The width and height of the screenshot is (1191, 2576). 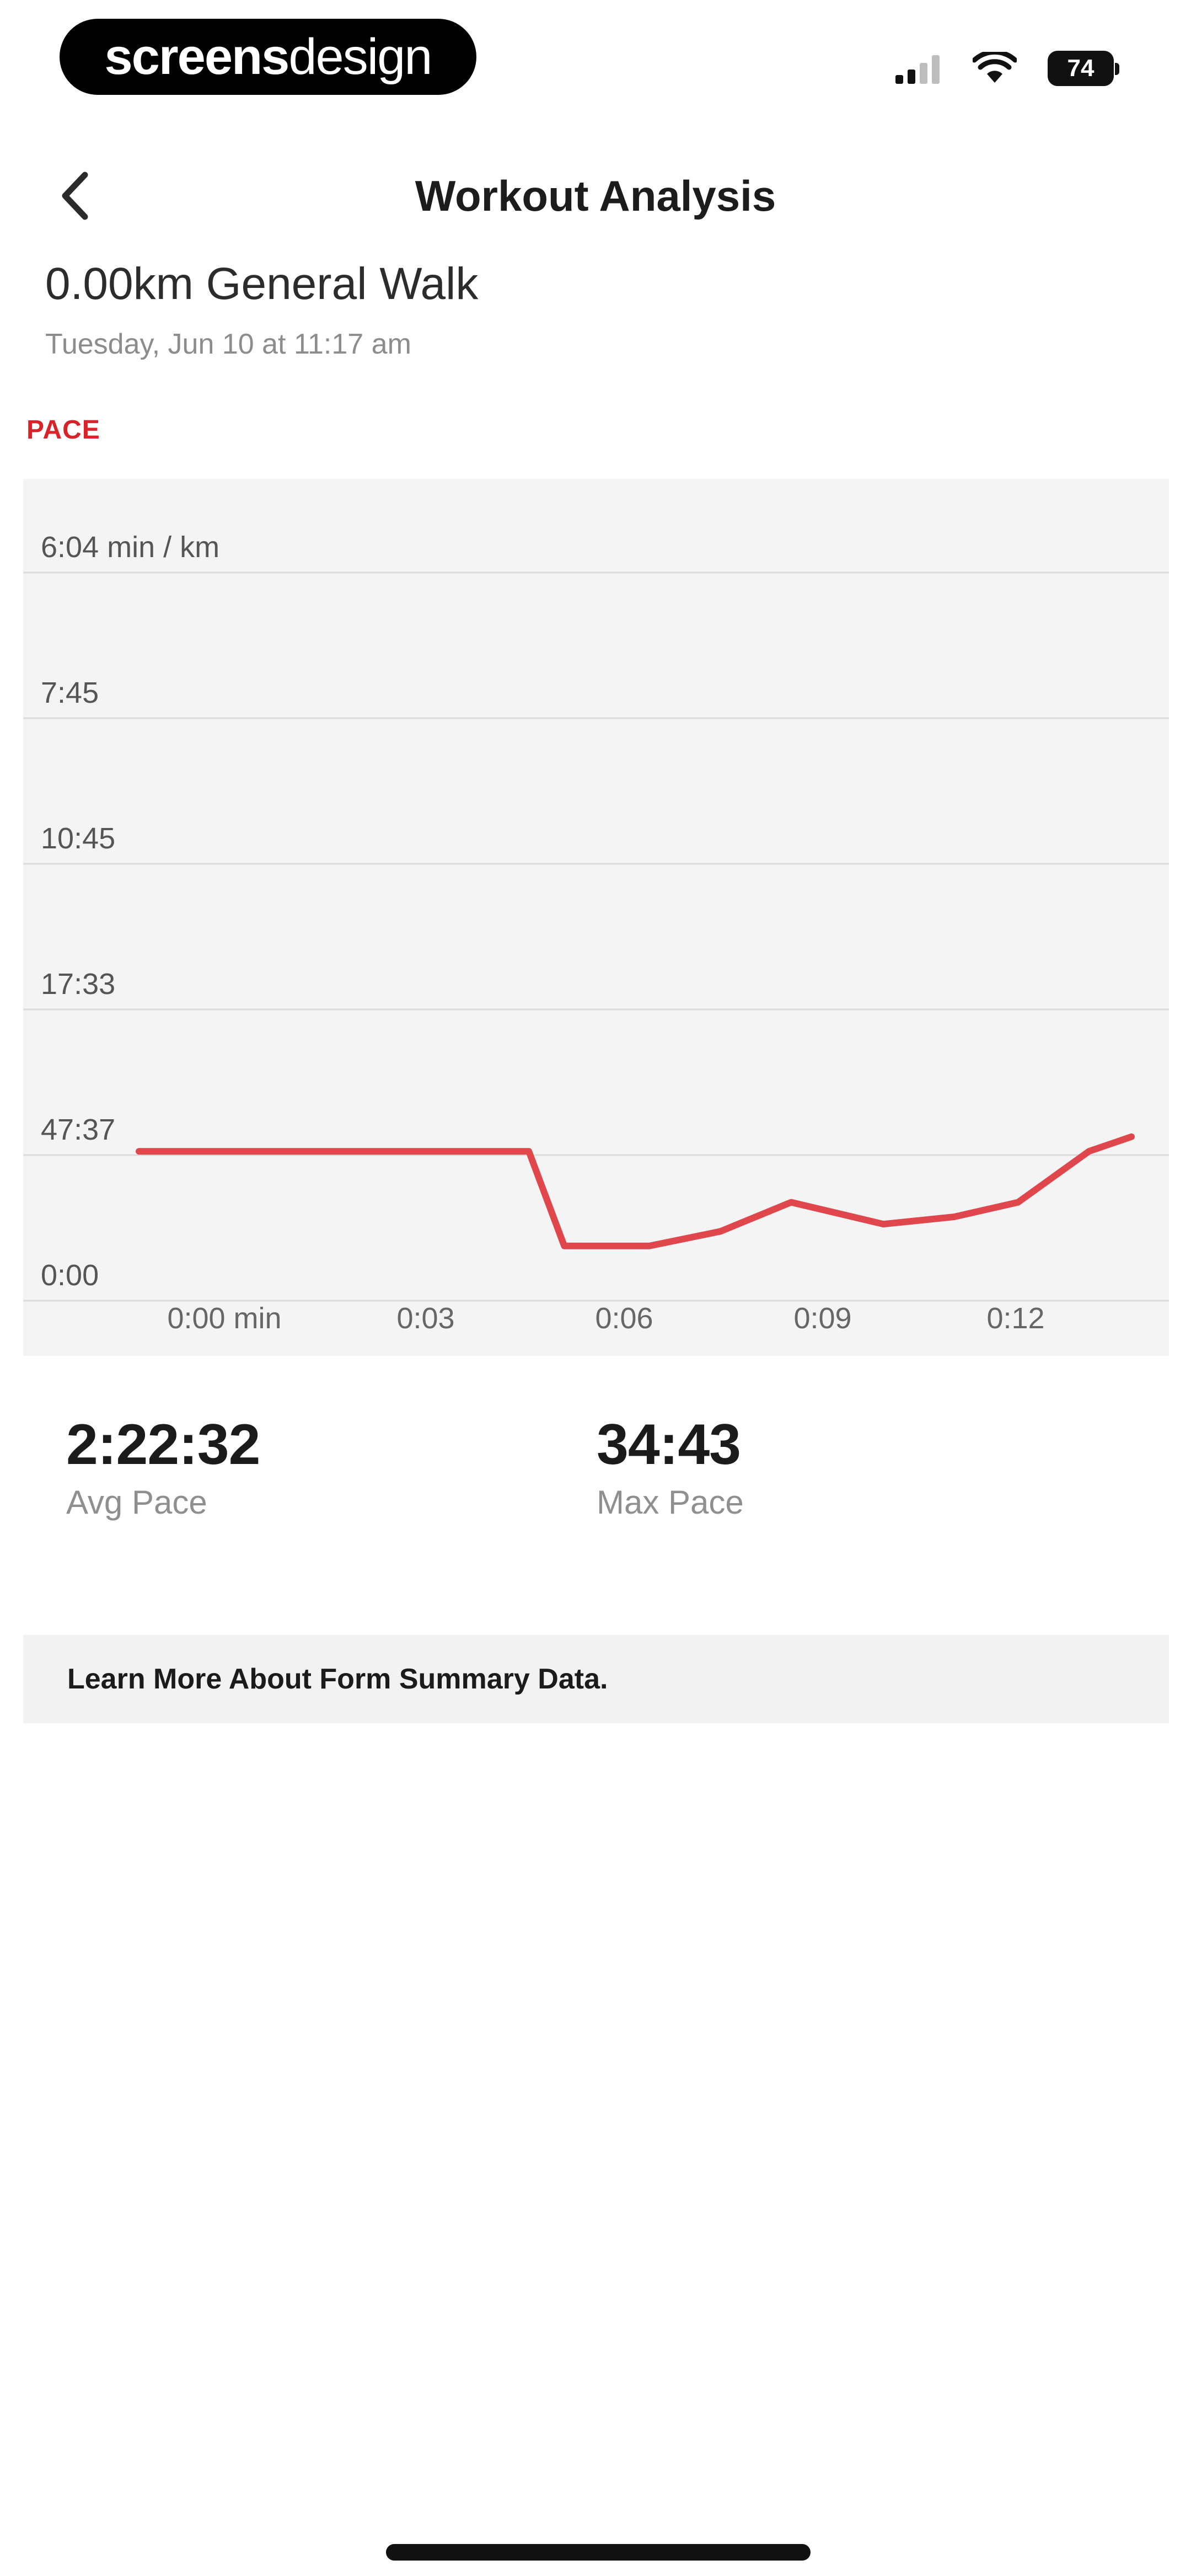 What do you see at coordinates (360, 56) in the screenshot?
I see `brand-logo-light: design` at bounding box center [360, 56].